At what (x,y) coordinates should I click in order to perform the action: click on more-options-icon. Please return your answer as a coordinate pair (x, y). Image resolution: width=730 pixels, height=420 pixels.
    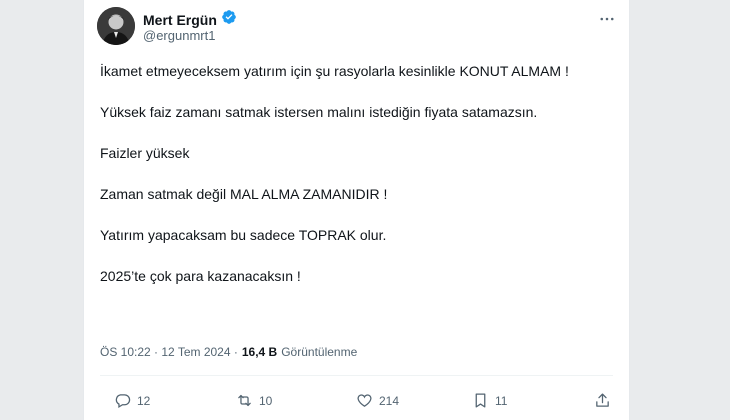
    Looking at the image, I should click on (607, 19).